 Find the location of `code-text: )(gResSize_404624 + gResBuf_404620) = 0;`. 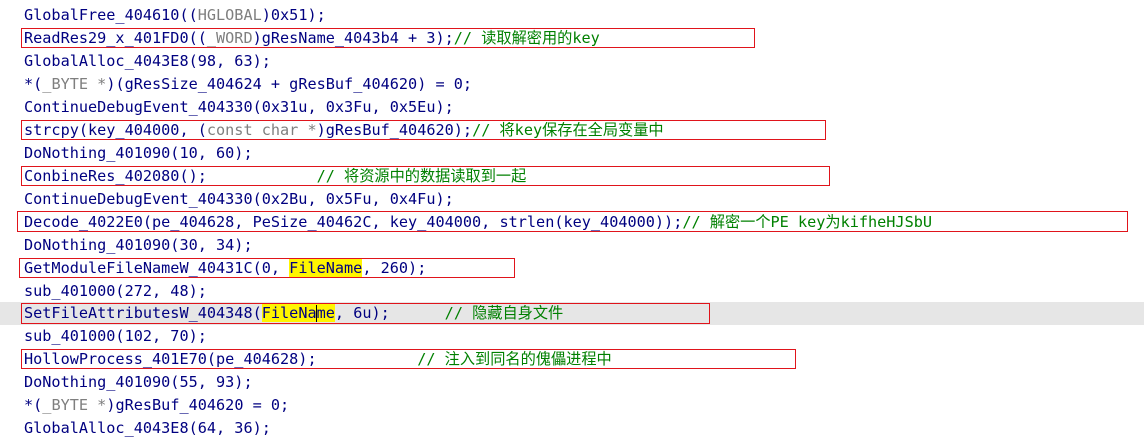

code-text: )(gResSize_404624 + gResBuf_404620) = 0; is located at coordinates (289, 84).